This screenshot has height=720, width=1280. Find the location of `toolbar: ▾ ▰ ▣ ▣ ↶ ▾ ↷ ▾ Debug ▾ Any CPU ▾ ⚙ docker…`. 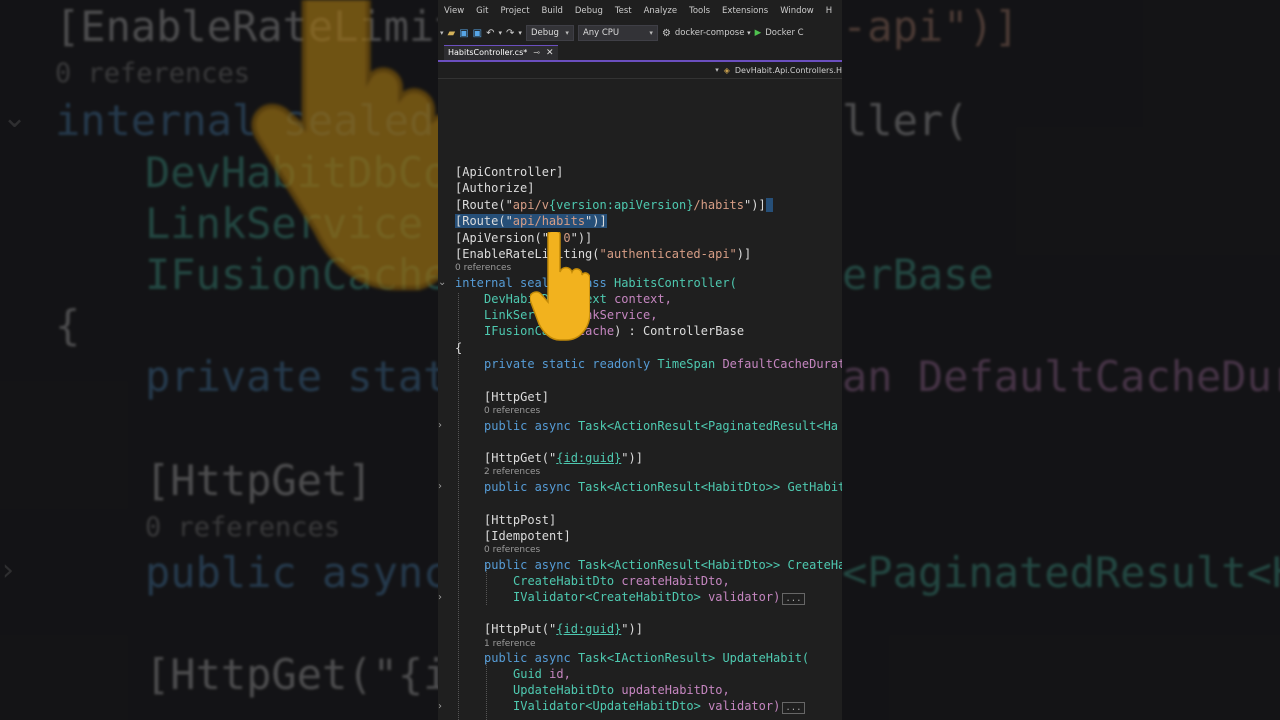

toolbar: ▾ ▰ ▣ ▣ ↶ ▾ ↷ ▾ Debug ▾ Any CPU ▾ ⚙ docker… is located at coordinates (640, 33).